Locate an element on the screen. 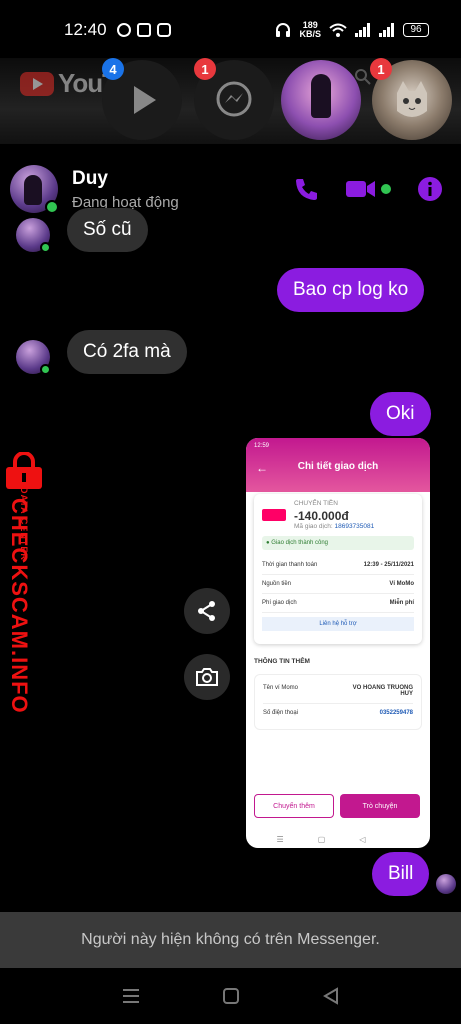 The width and height of the screenshot is (461, 1024). video-call-icon is located at coordinates (361, 189).